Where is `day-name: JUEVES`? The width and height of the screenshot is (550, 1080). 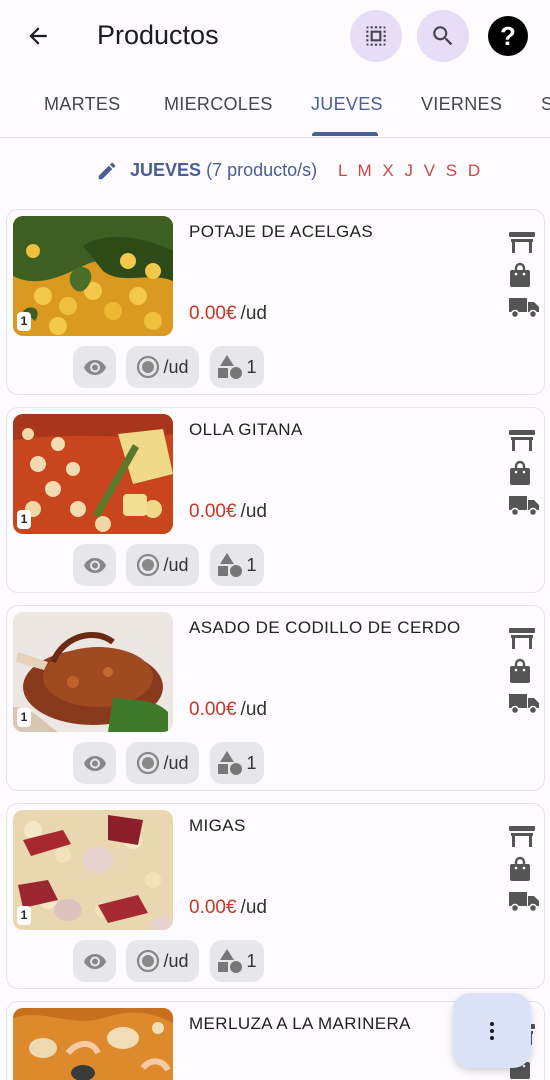 day-name: JUEVES is located at coordinates (166, 170).